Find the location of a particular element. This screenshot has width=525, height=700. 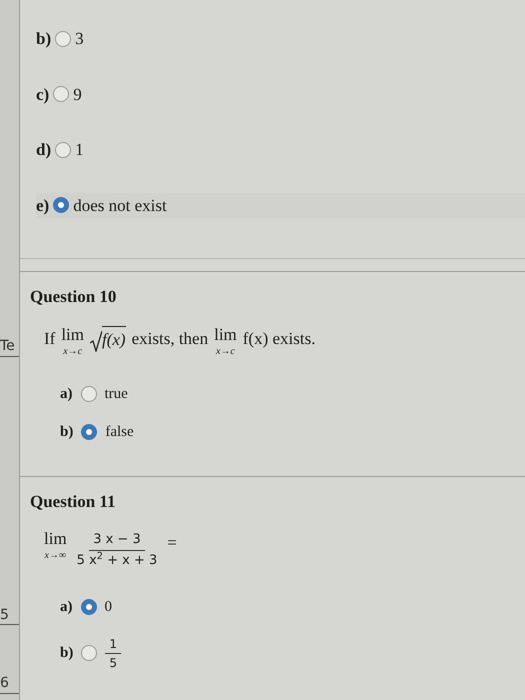

prompt-text: = is located at coordinates (172, 543).